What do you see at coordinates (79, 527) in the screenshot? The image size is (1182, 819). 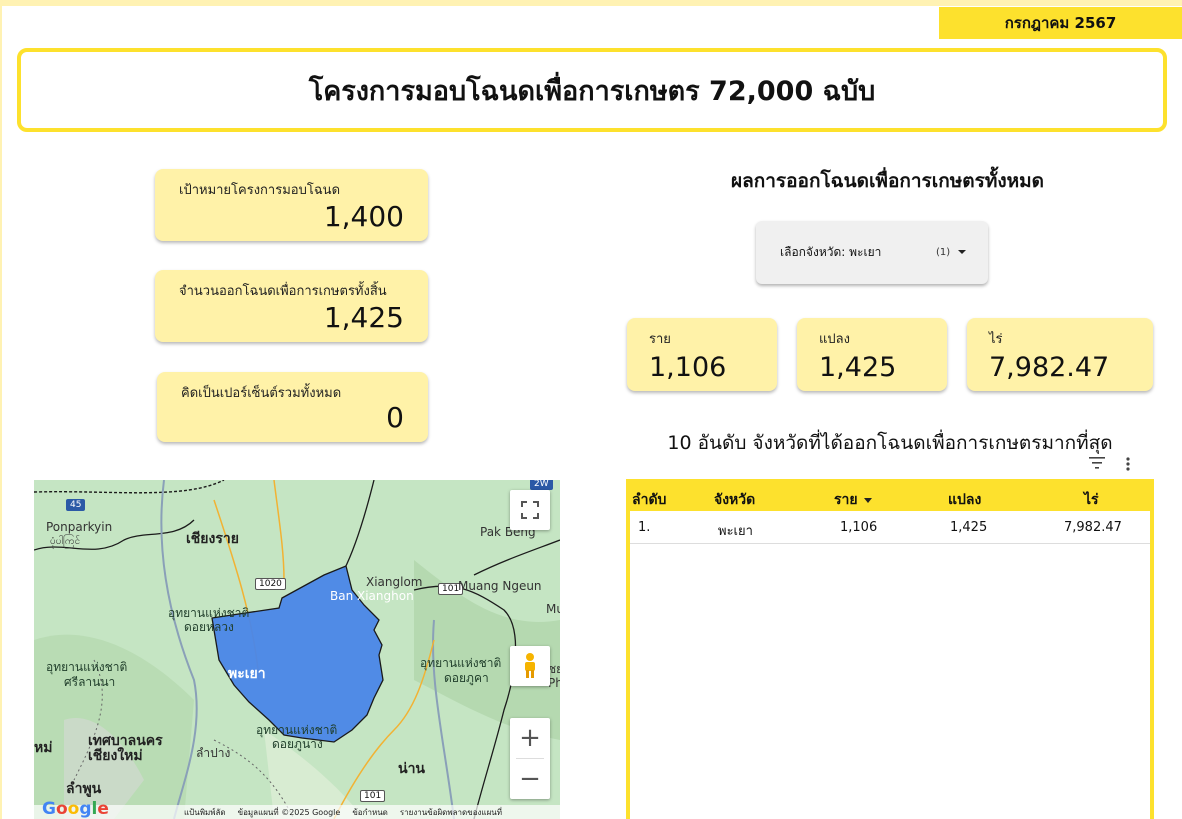 I see `map-label-ponparkyin: Ponparkyin` at bounding box center [79, 527].